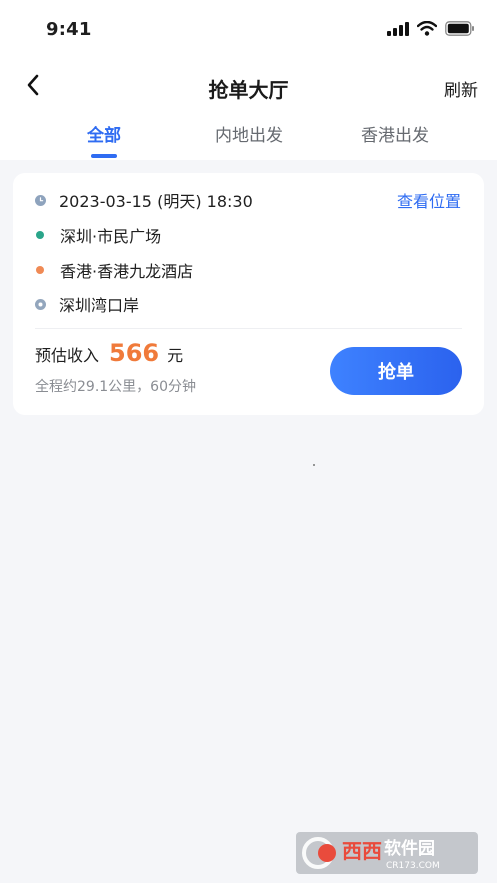  What do you see at coordinates (175, 355) in the screenshot?
I see `income-unit: 元` at bounding box center [175, 355].